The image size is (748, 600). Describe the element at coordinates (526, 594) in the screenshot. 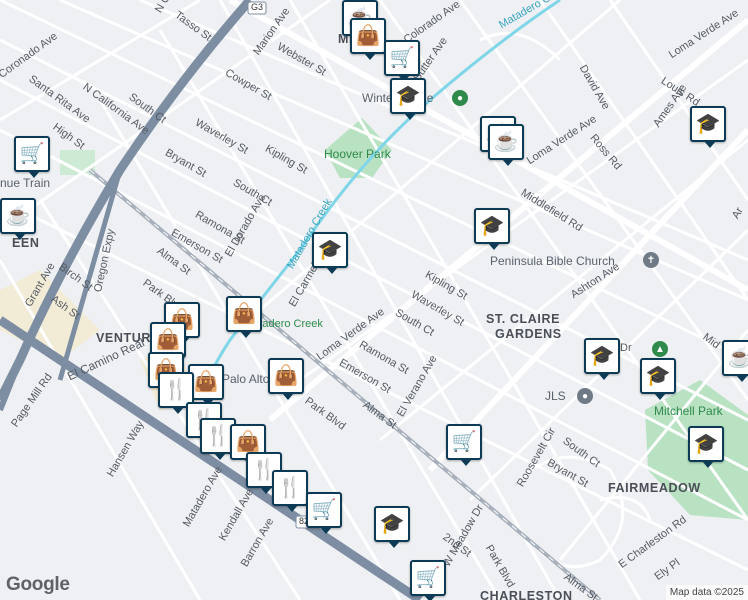

I see `area-charleston: CHARLESTON` at that location.